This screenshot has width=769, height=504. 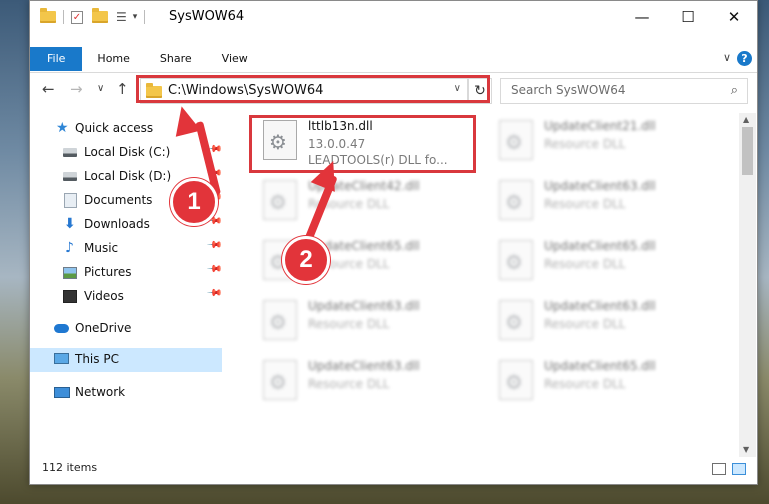 I want to click on nav-item-label: Videos, so click(x=104, y=296).